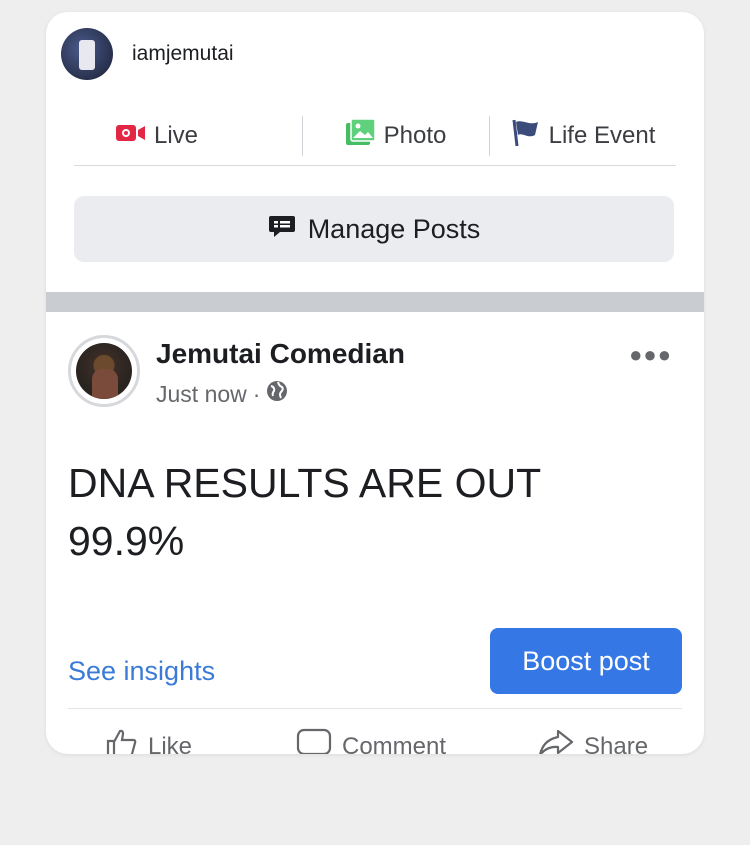 Image resolution: width=750 pixels, height=845 pixels. Describe the element at coordinates (586, 661) in the screenshot. I see `boost-post-button: Boost post` at that location.